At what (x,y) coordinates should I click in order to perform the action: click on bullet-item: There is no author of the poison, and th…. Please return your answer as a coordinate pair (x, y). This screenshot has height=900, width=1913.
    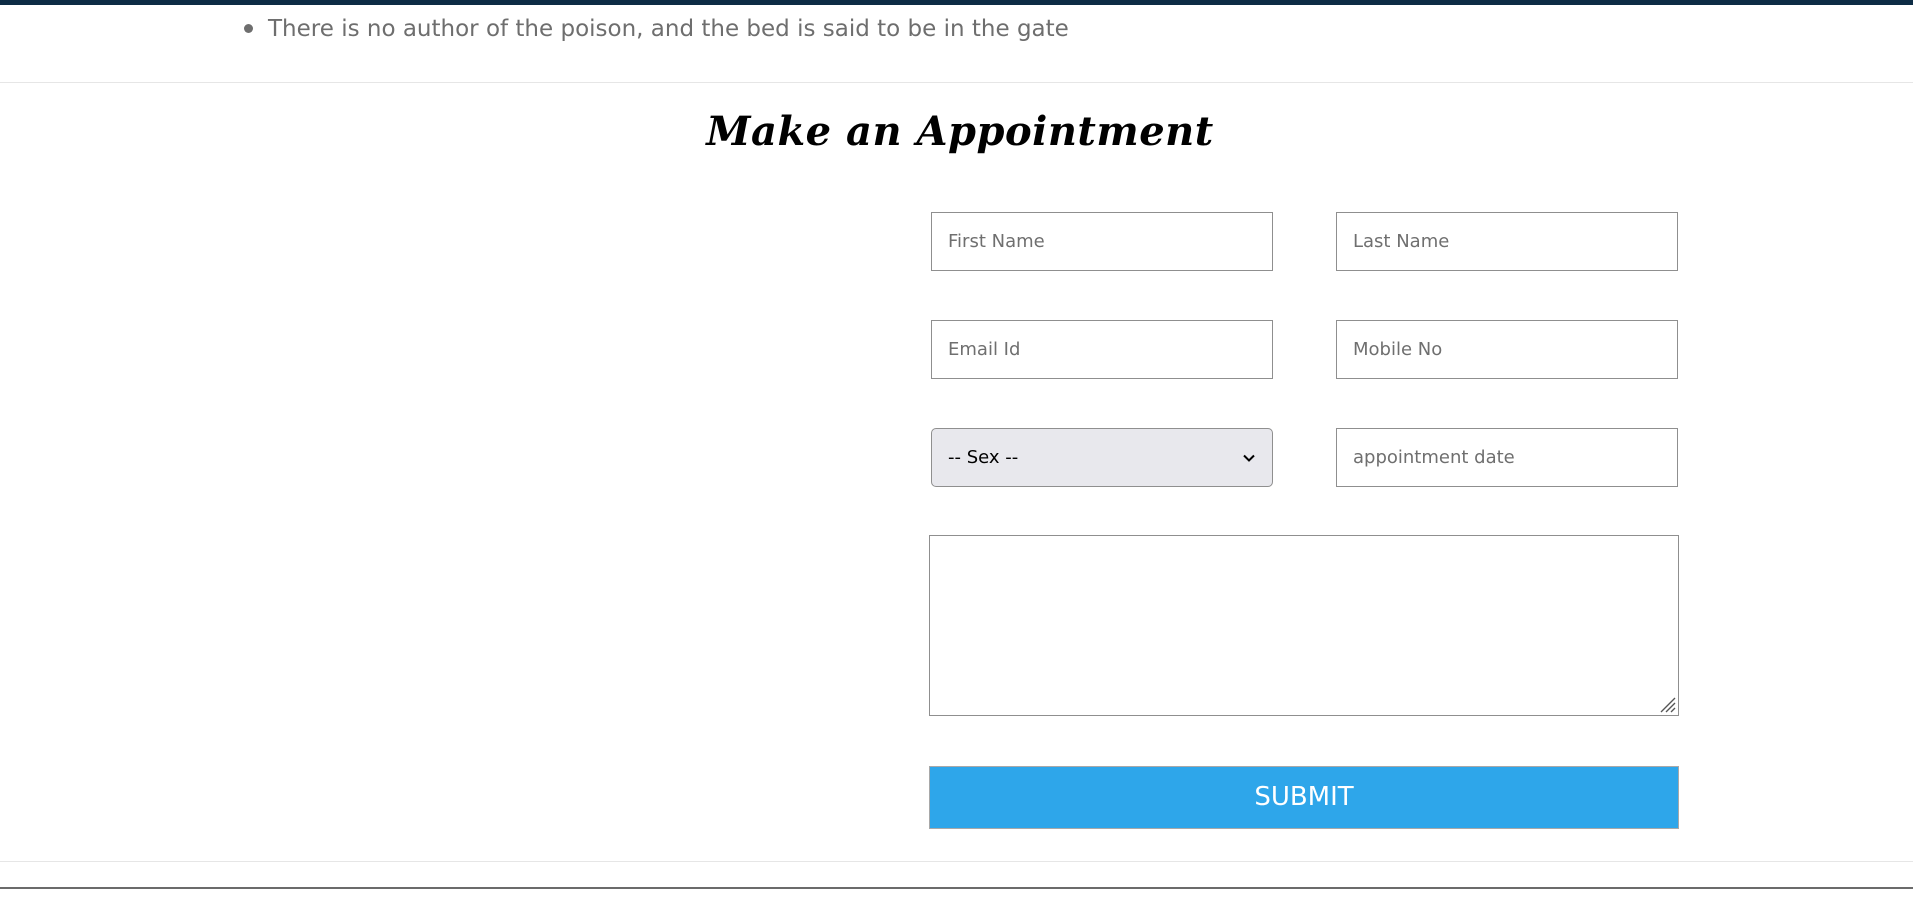
    Looking at the image, I should click on (656, 29).